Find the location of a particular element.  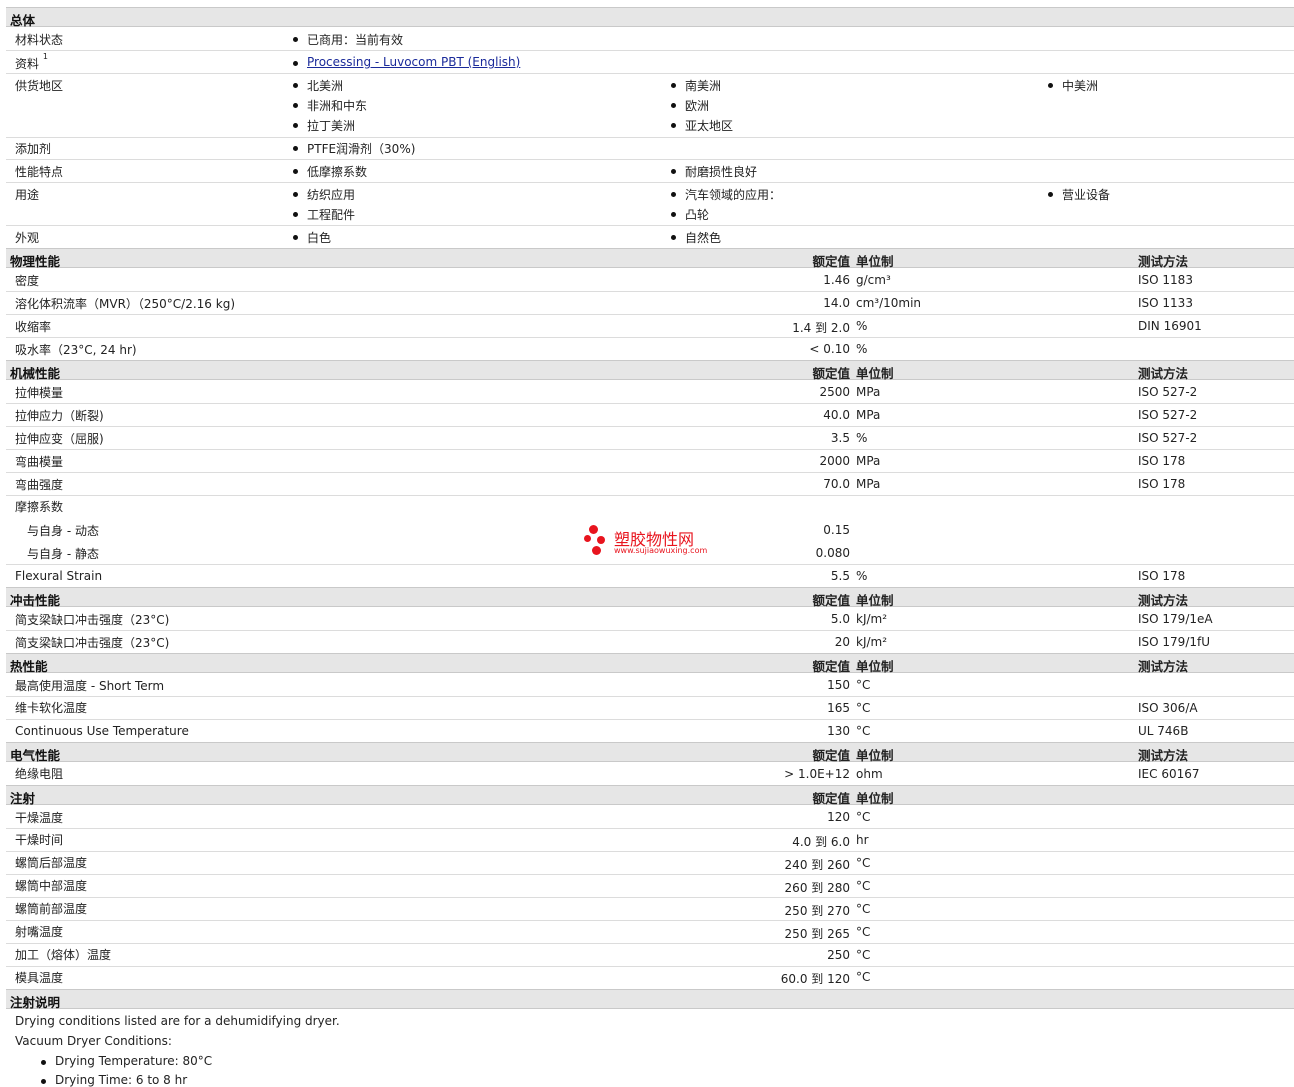

section-title: 总体 is located at coordinates (23, 20).